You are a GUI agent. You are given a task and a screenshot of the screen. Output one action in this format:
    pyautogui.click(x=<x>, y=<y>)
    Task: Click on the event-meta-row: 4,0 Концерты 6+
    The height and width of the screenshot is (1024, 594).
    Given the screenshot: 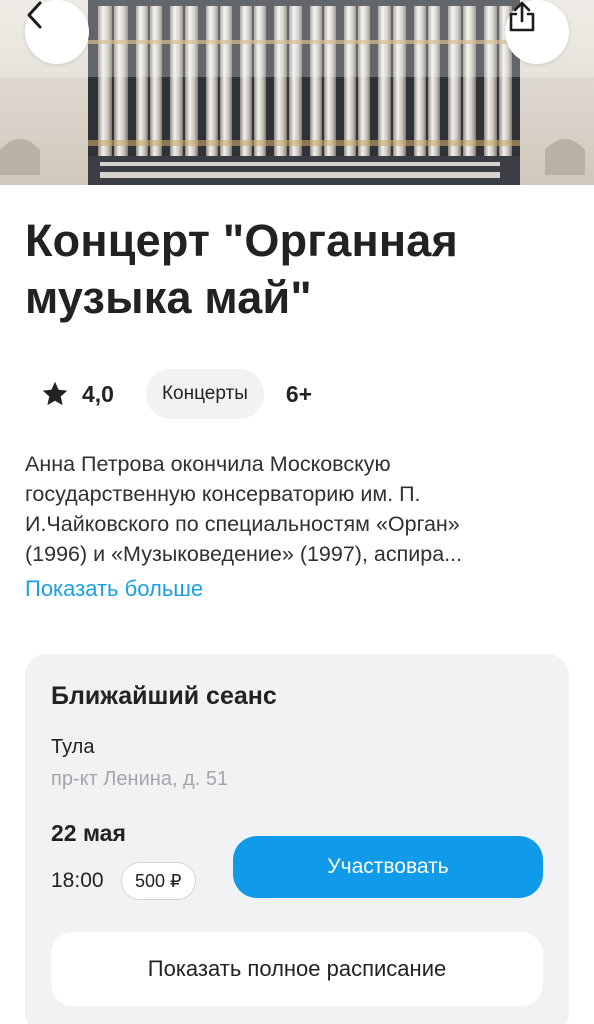 What is the action you would take?
    pyautogui.click(x=176, y=394)
    